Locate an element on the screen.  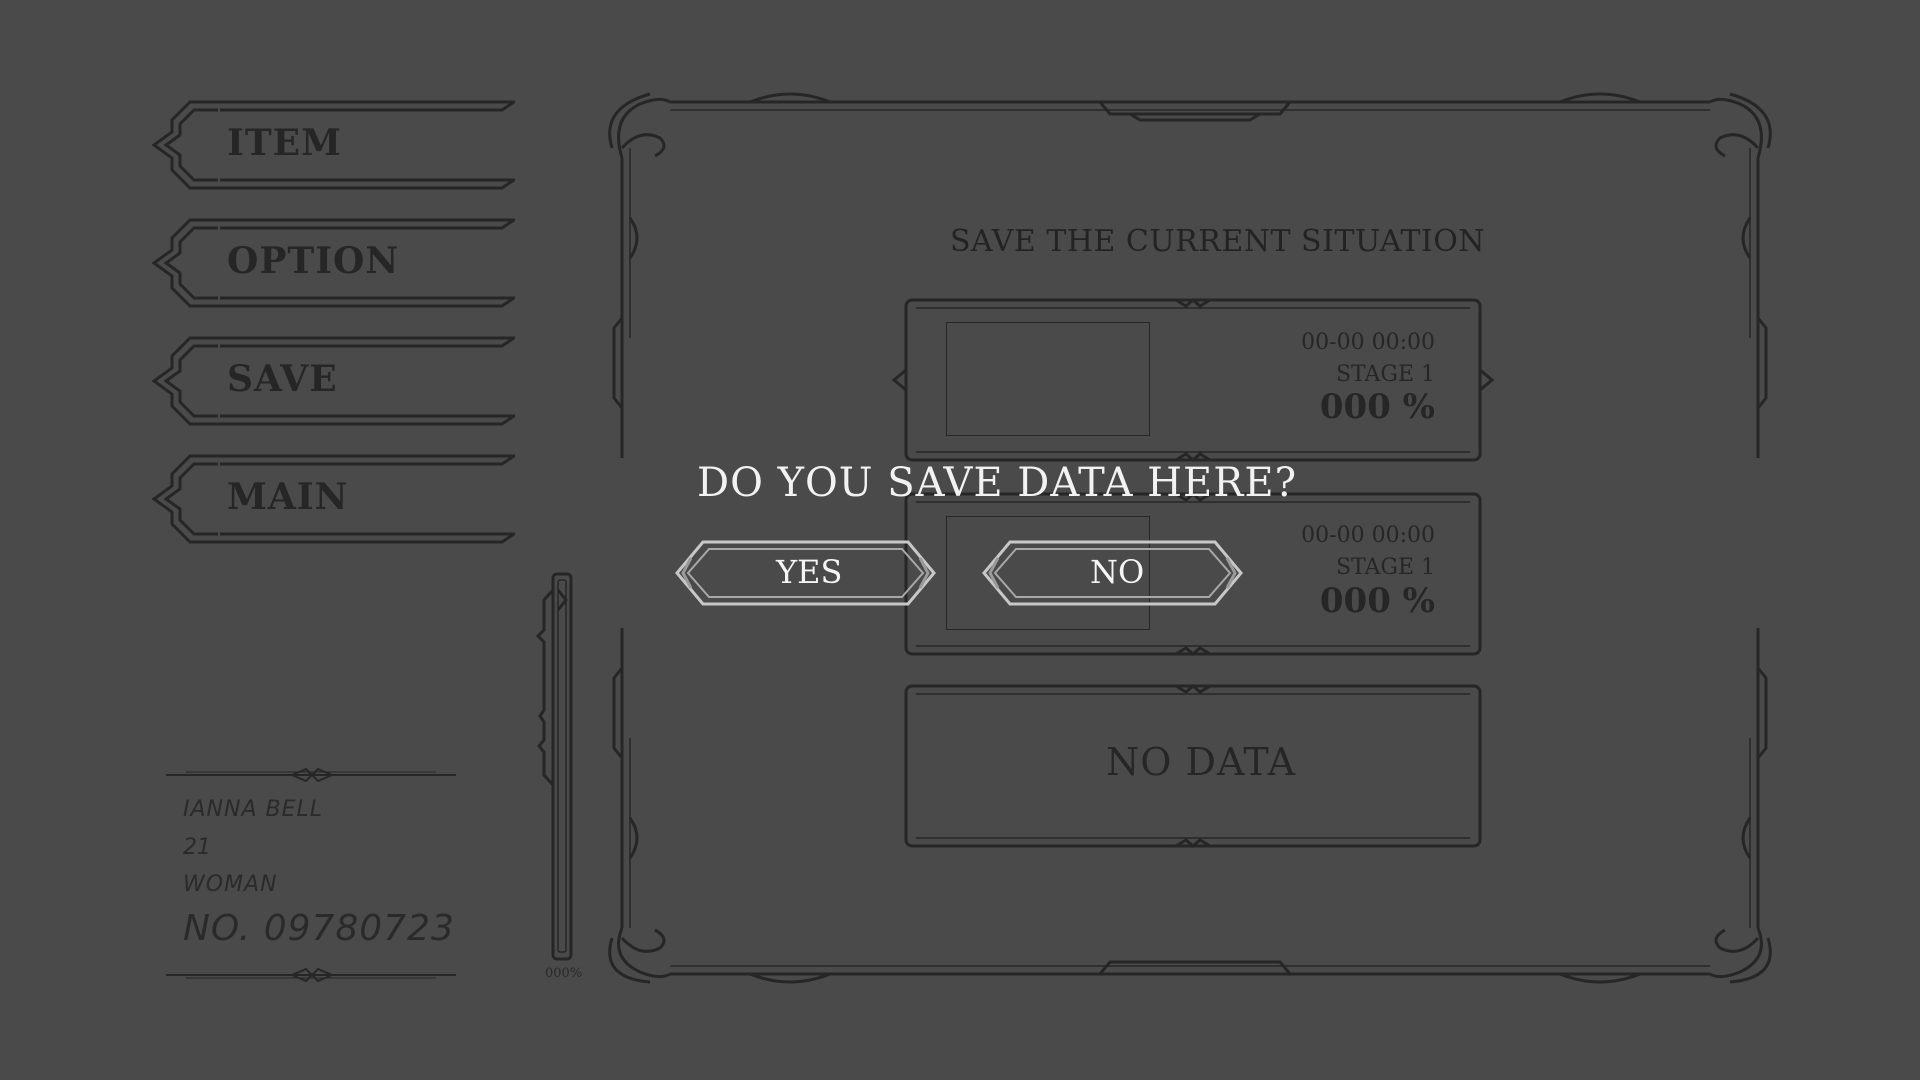
menu-main-button: MAIN is located at coordinates (332, 499).